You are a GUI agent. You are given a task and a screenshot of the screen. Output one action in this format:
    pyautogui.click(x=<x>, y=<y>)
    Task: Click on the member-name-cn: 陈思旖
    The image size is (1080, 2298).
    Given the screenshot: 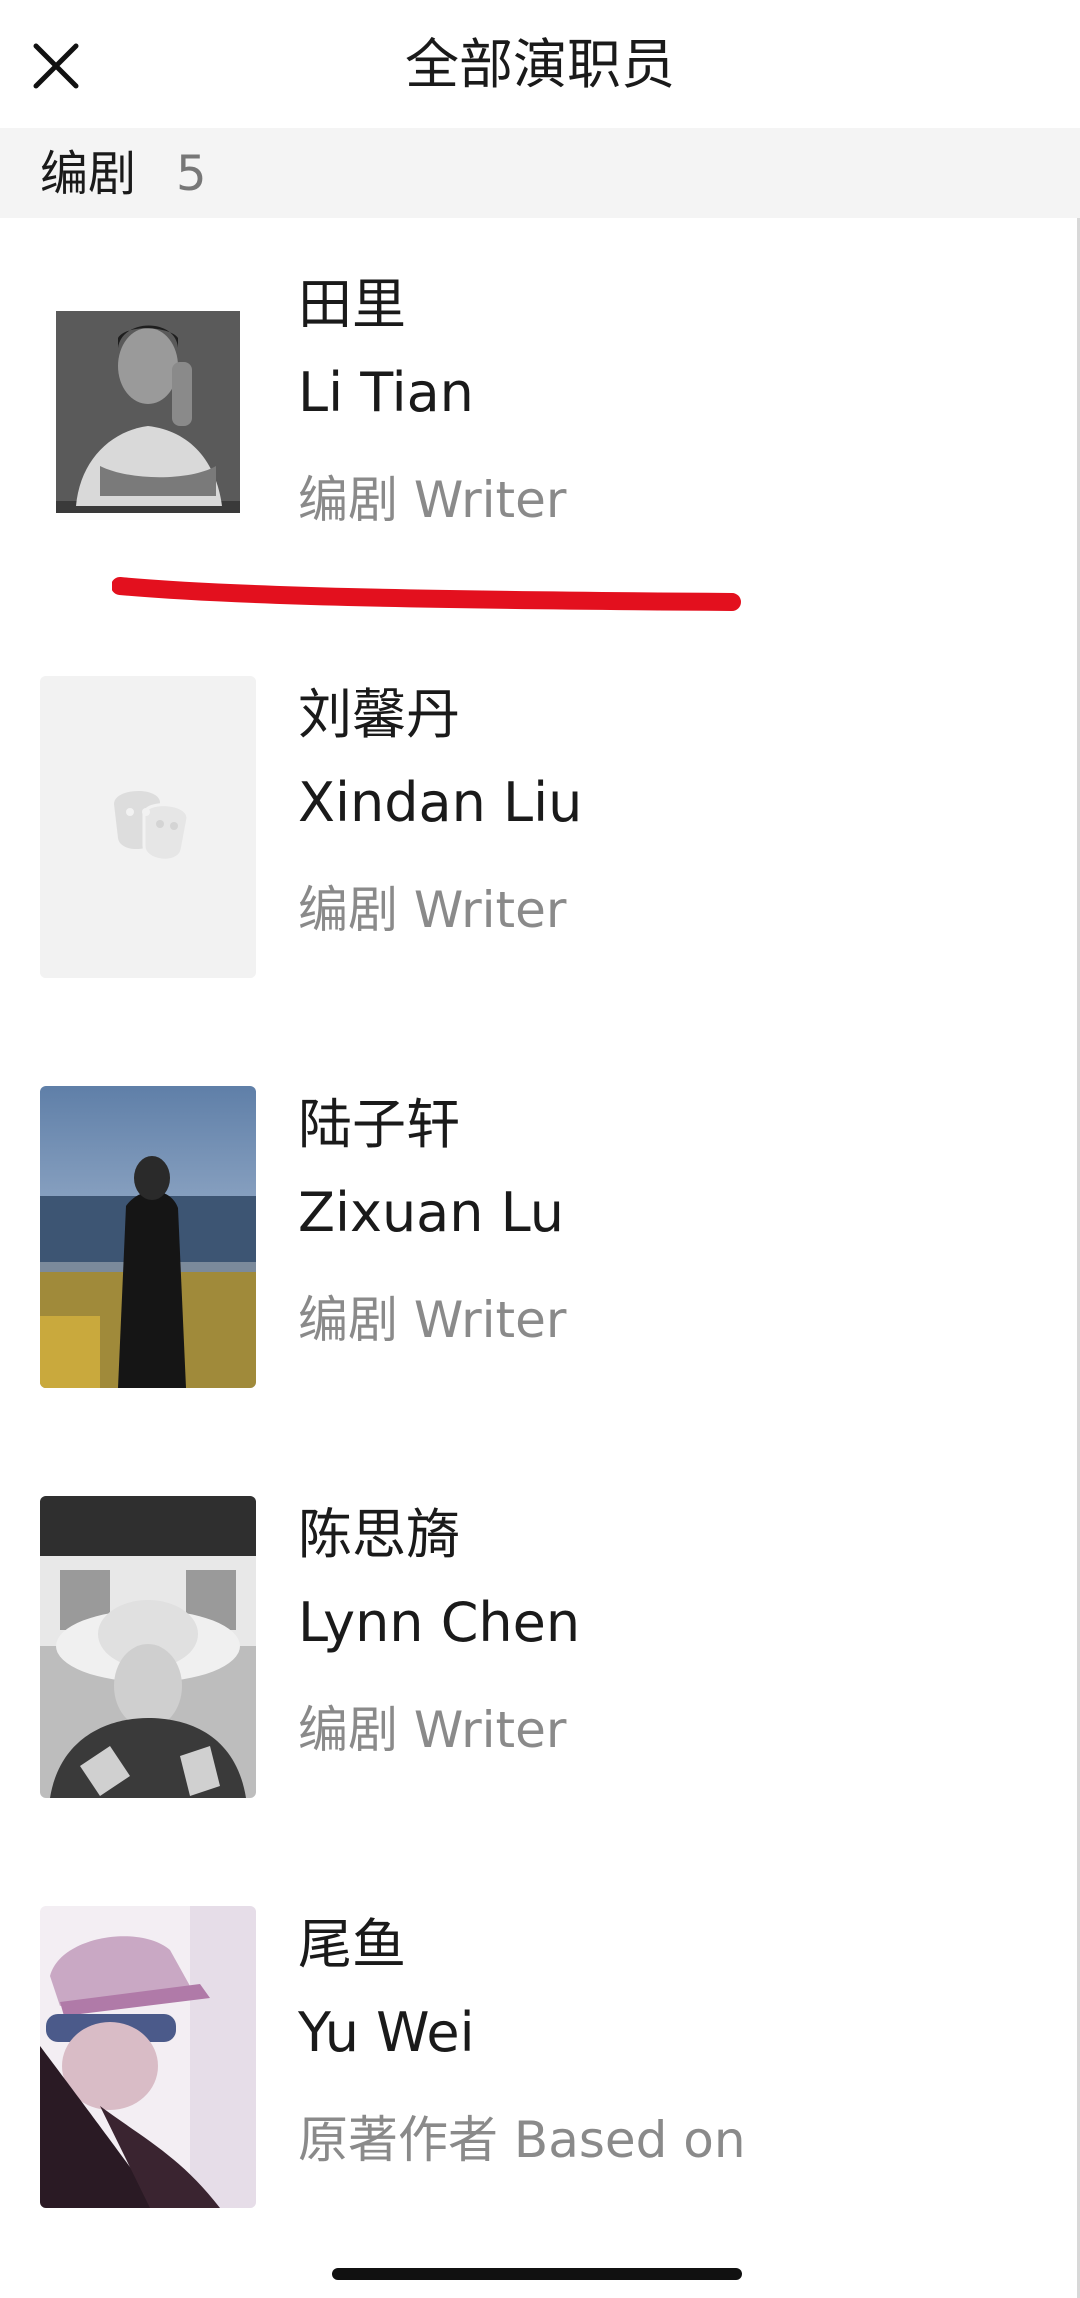 What is the action you would take?
    pyautogui.click(x=379, y=1534)
    